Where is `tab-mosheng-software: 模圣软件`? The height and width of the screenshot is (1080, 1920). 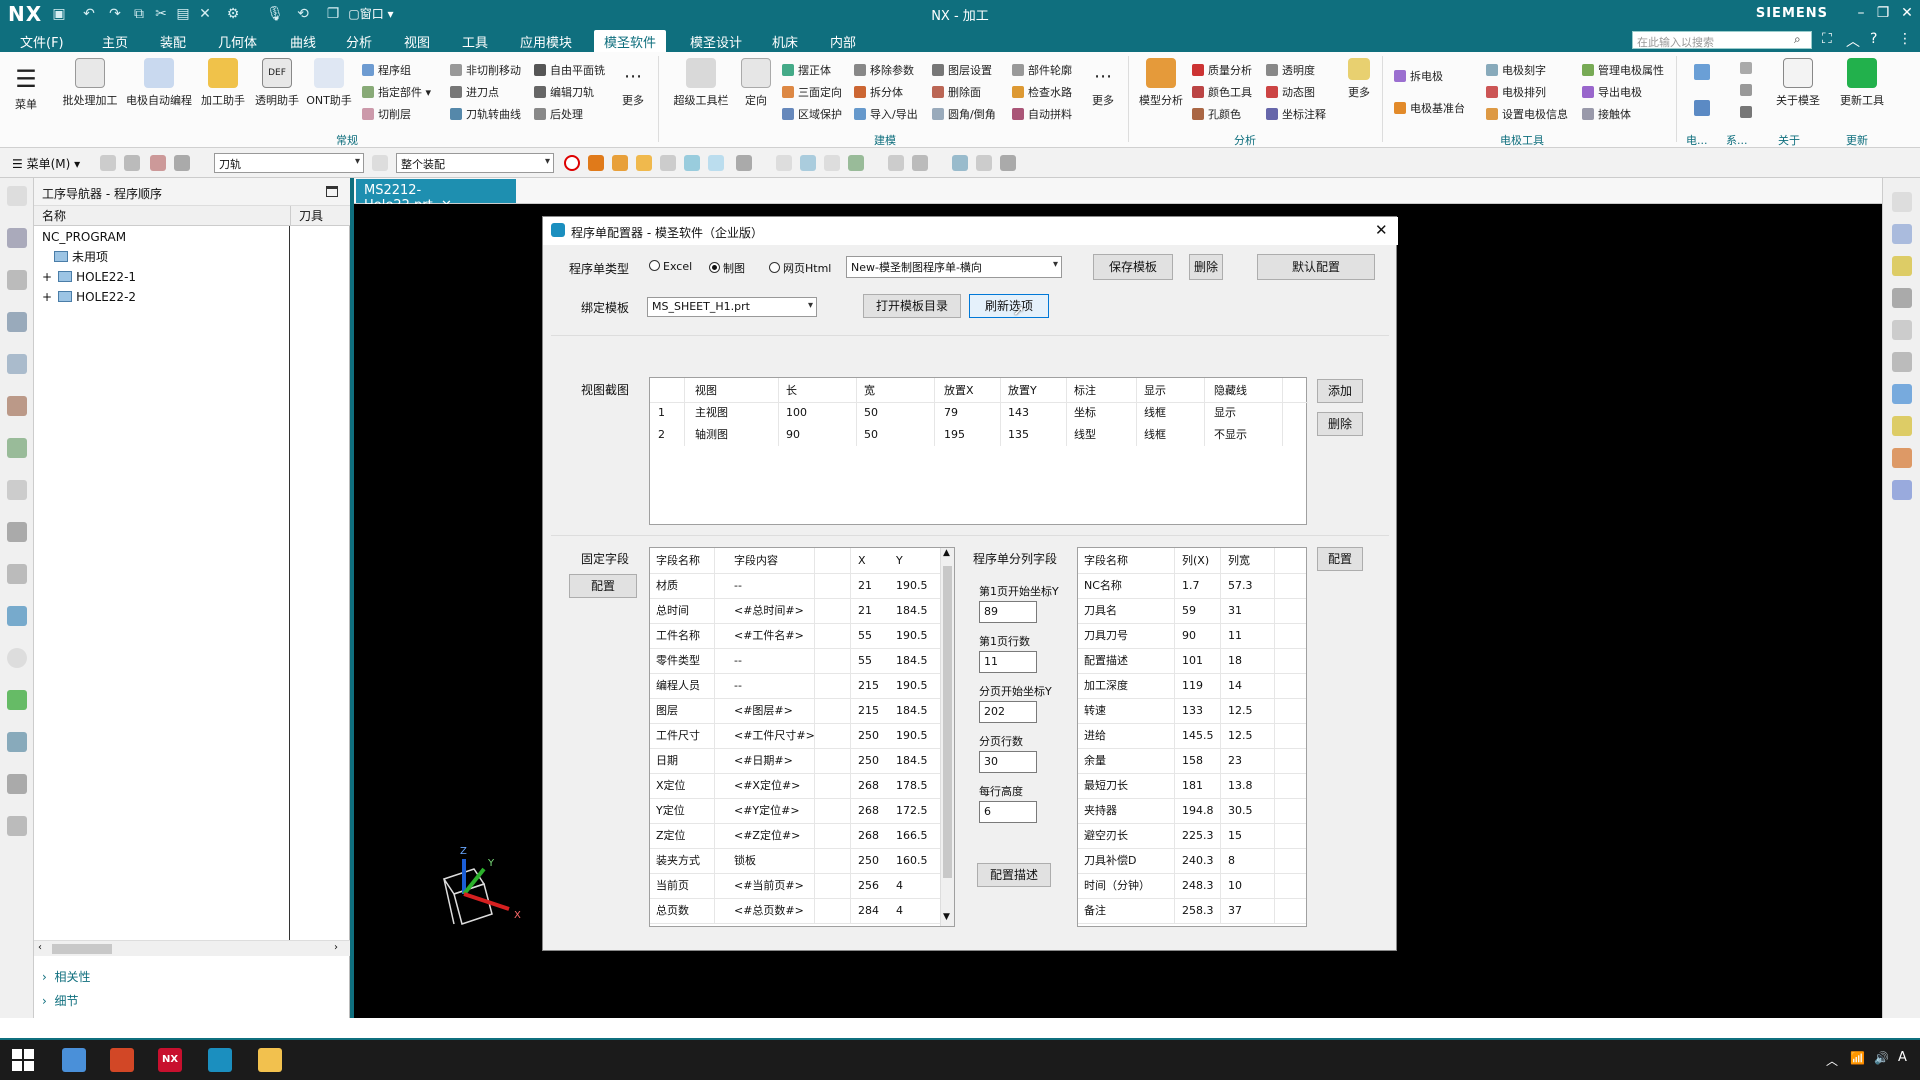 tab-mosheng-software: 模圣软件 is located at coordinates (630, 41).